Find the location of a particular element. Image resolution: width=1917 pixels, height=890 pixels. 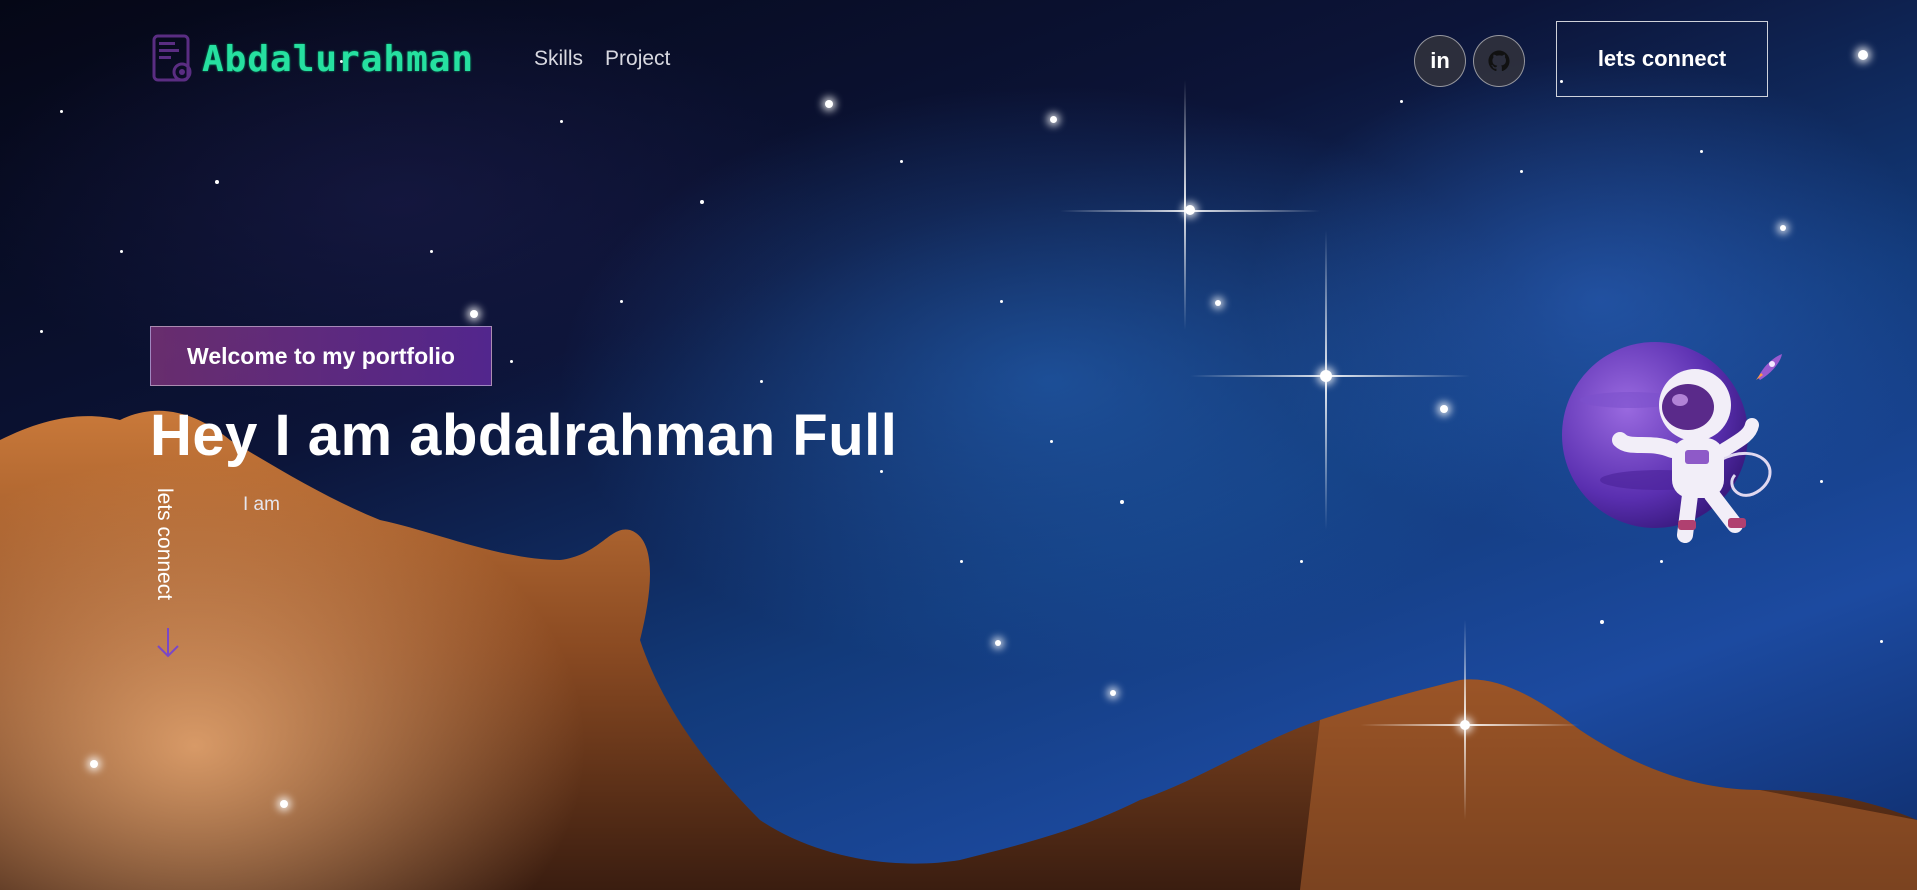

tagline-badge: Welcome to my portfolio is located at coordinates (321, 356).